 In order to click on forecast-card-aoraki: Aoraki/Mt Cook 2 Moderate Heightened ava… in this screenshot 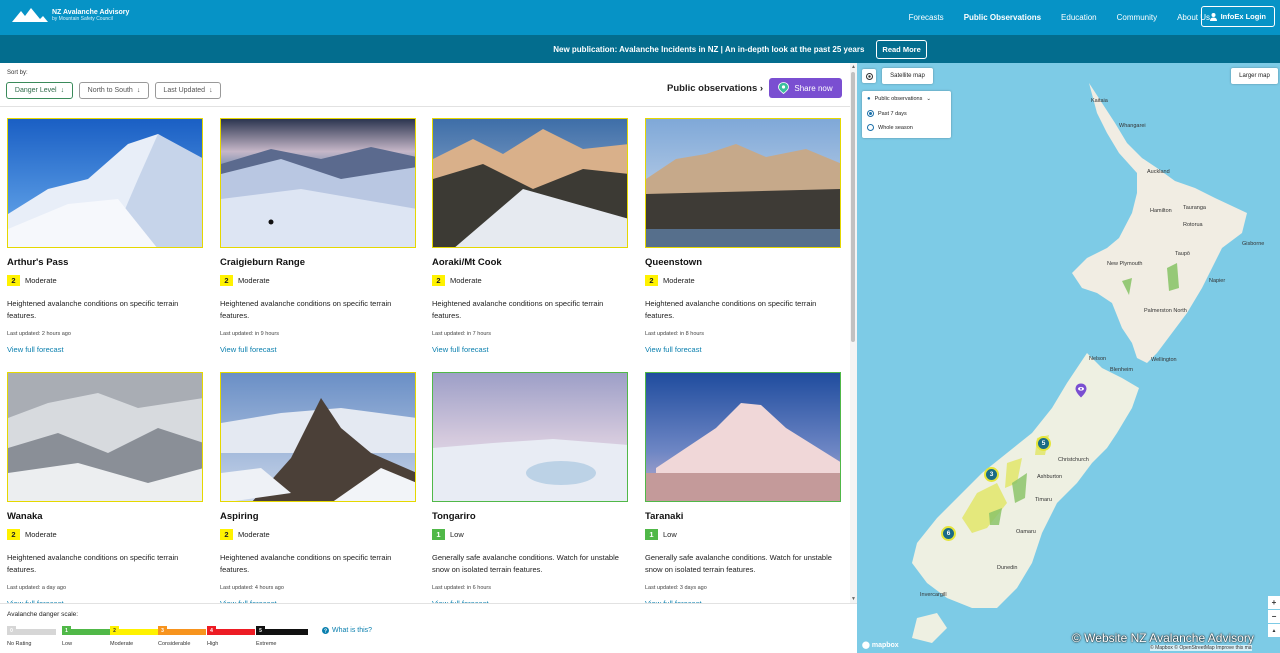, I will do `click(530, 236)`.